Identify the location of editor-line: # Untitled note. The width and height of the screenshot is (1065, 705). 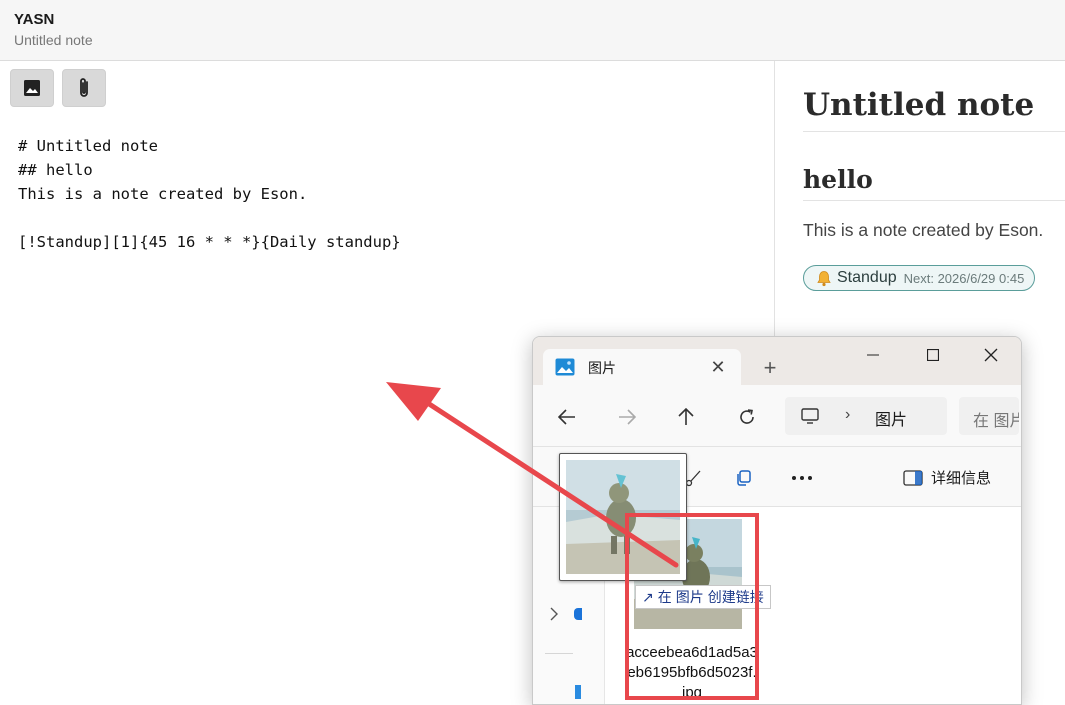
(88, 146).